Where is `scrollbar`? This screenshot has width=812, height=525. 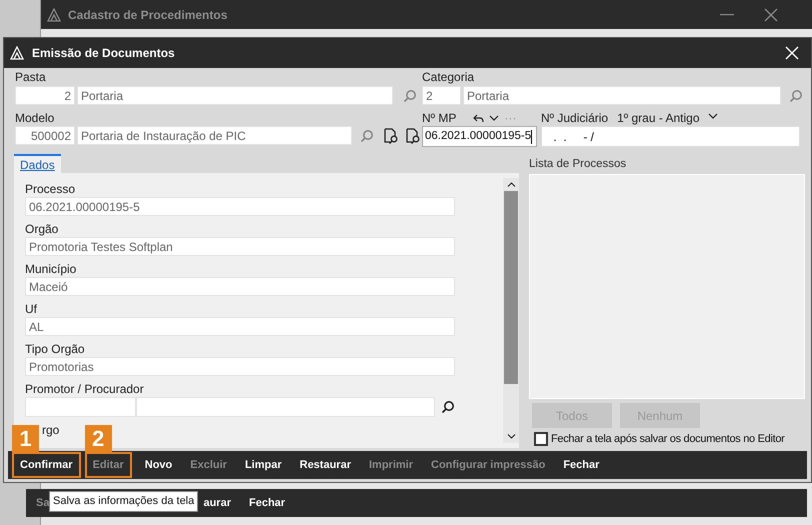 scrollbar is located at coordinates (511, 310).